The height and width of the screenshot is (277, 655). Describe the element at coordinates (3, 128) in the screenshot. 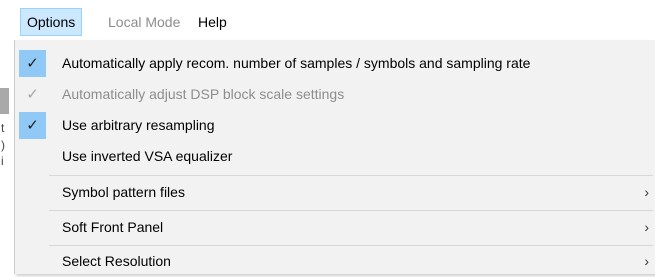

I see `background-text-fragment: t` at that location.